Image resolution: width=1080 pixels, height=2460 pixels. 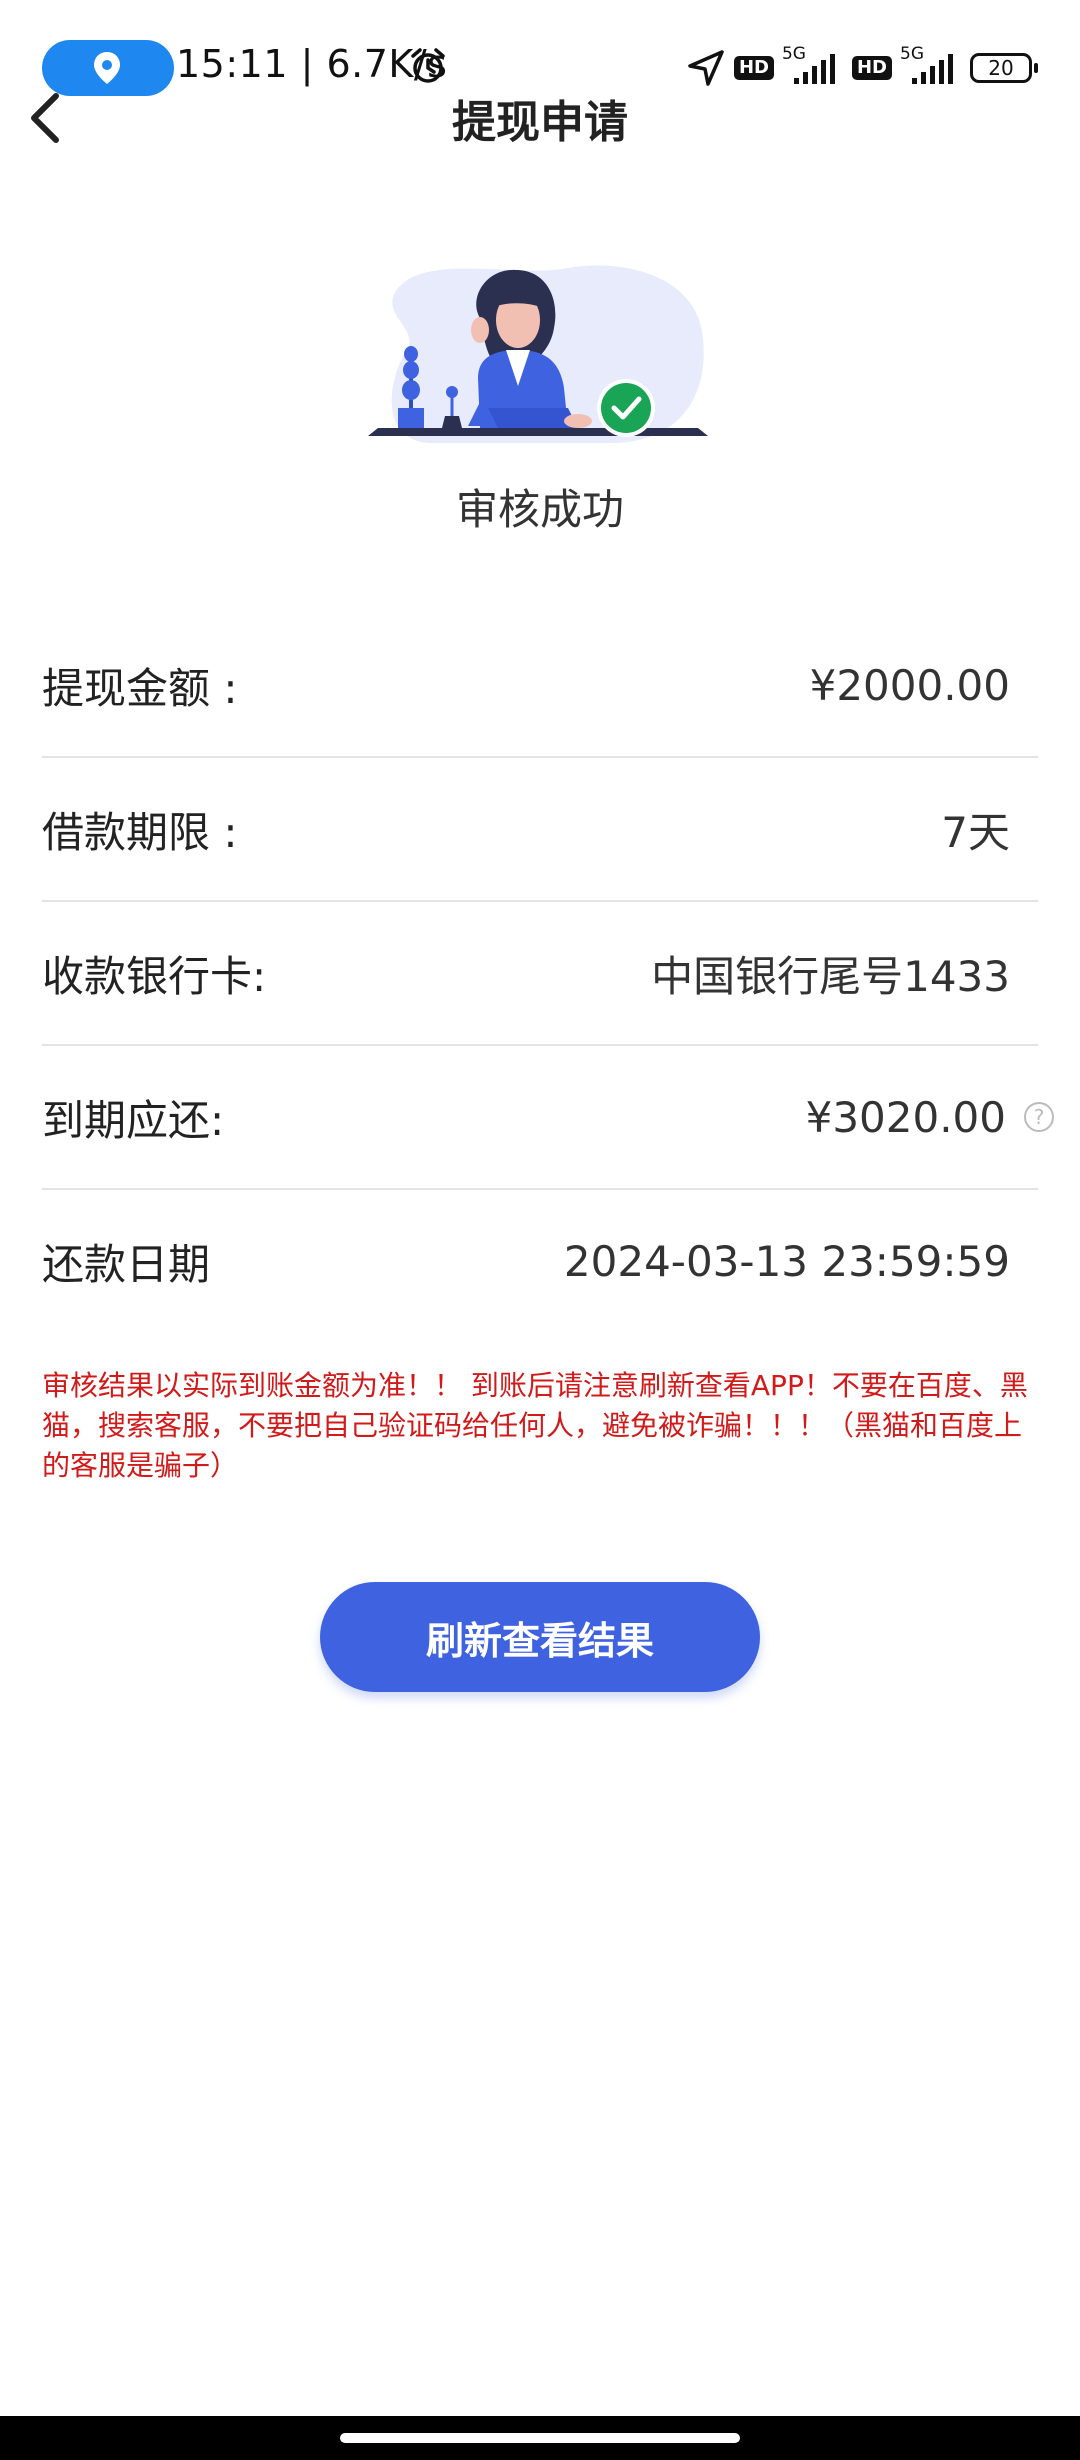 I want to click on review-status: 审核成功, so click(x=539, y=509).